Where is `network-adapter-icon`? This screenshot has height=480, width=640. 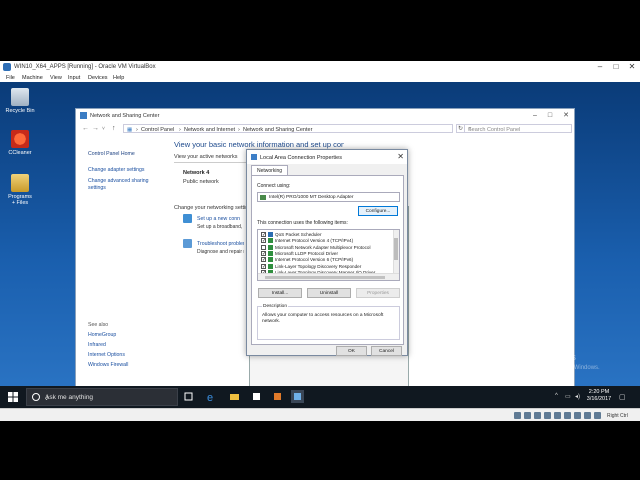 network-adapter-icon is located at coordinates (254, 157).